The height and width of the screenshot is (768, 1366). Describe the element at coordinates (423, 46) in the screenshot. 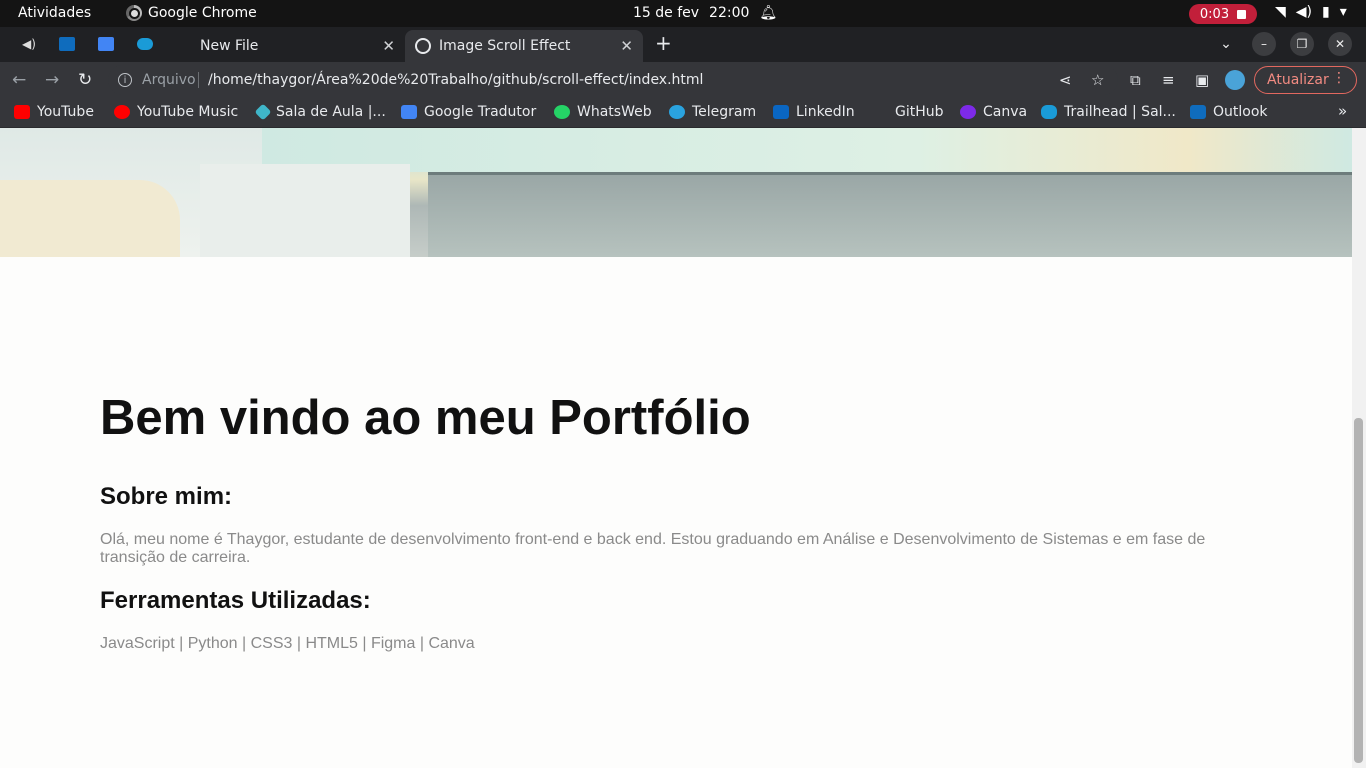

I see `globe-icon` at that location.